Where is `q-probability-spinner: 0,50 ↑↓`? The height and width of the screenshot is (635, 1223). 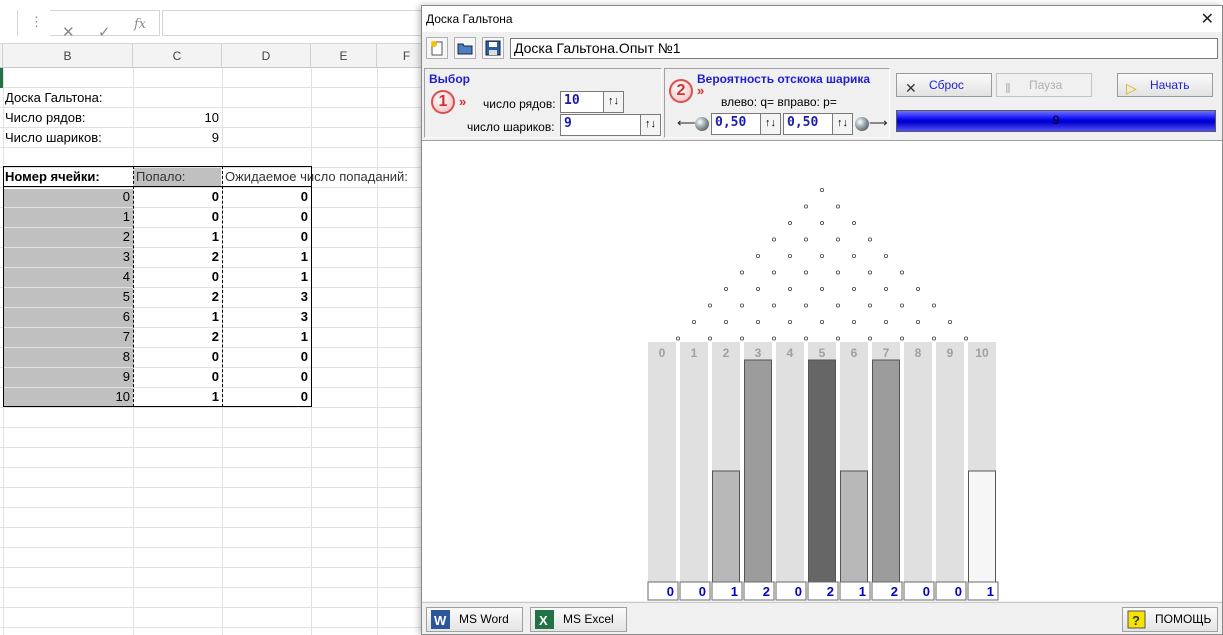 q-probability-spinner: 0,50 ↑↓ is located at coordinates (746, 124).